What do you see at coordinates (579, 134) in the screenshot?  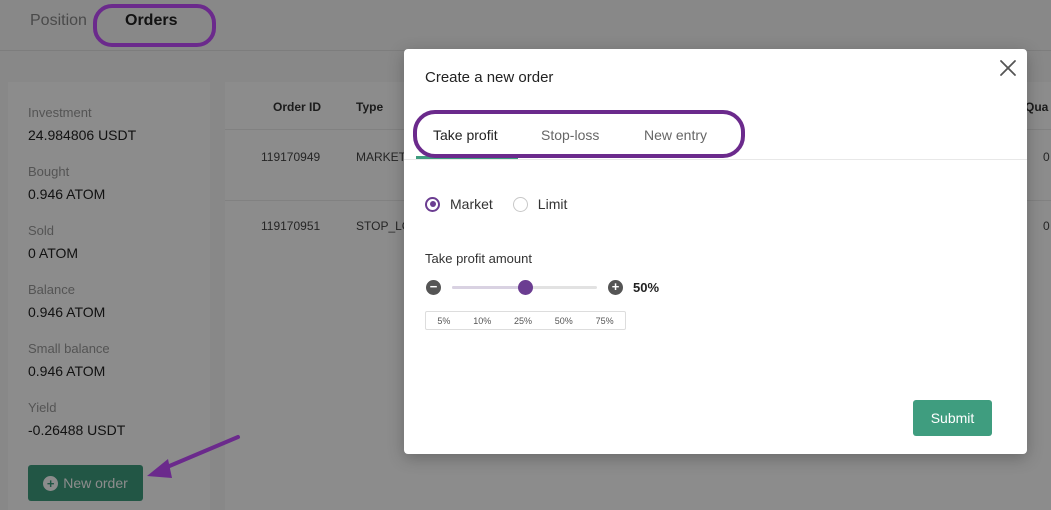 I see `highlight-order-tabs` at bounding box center [579, 134].